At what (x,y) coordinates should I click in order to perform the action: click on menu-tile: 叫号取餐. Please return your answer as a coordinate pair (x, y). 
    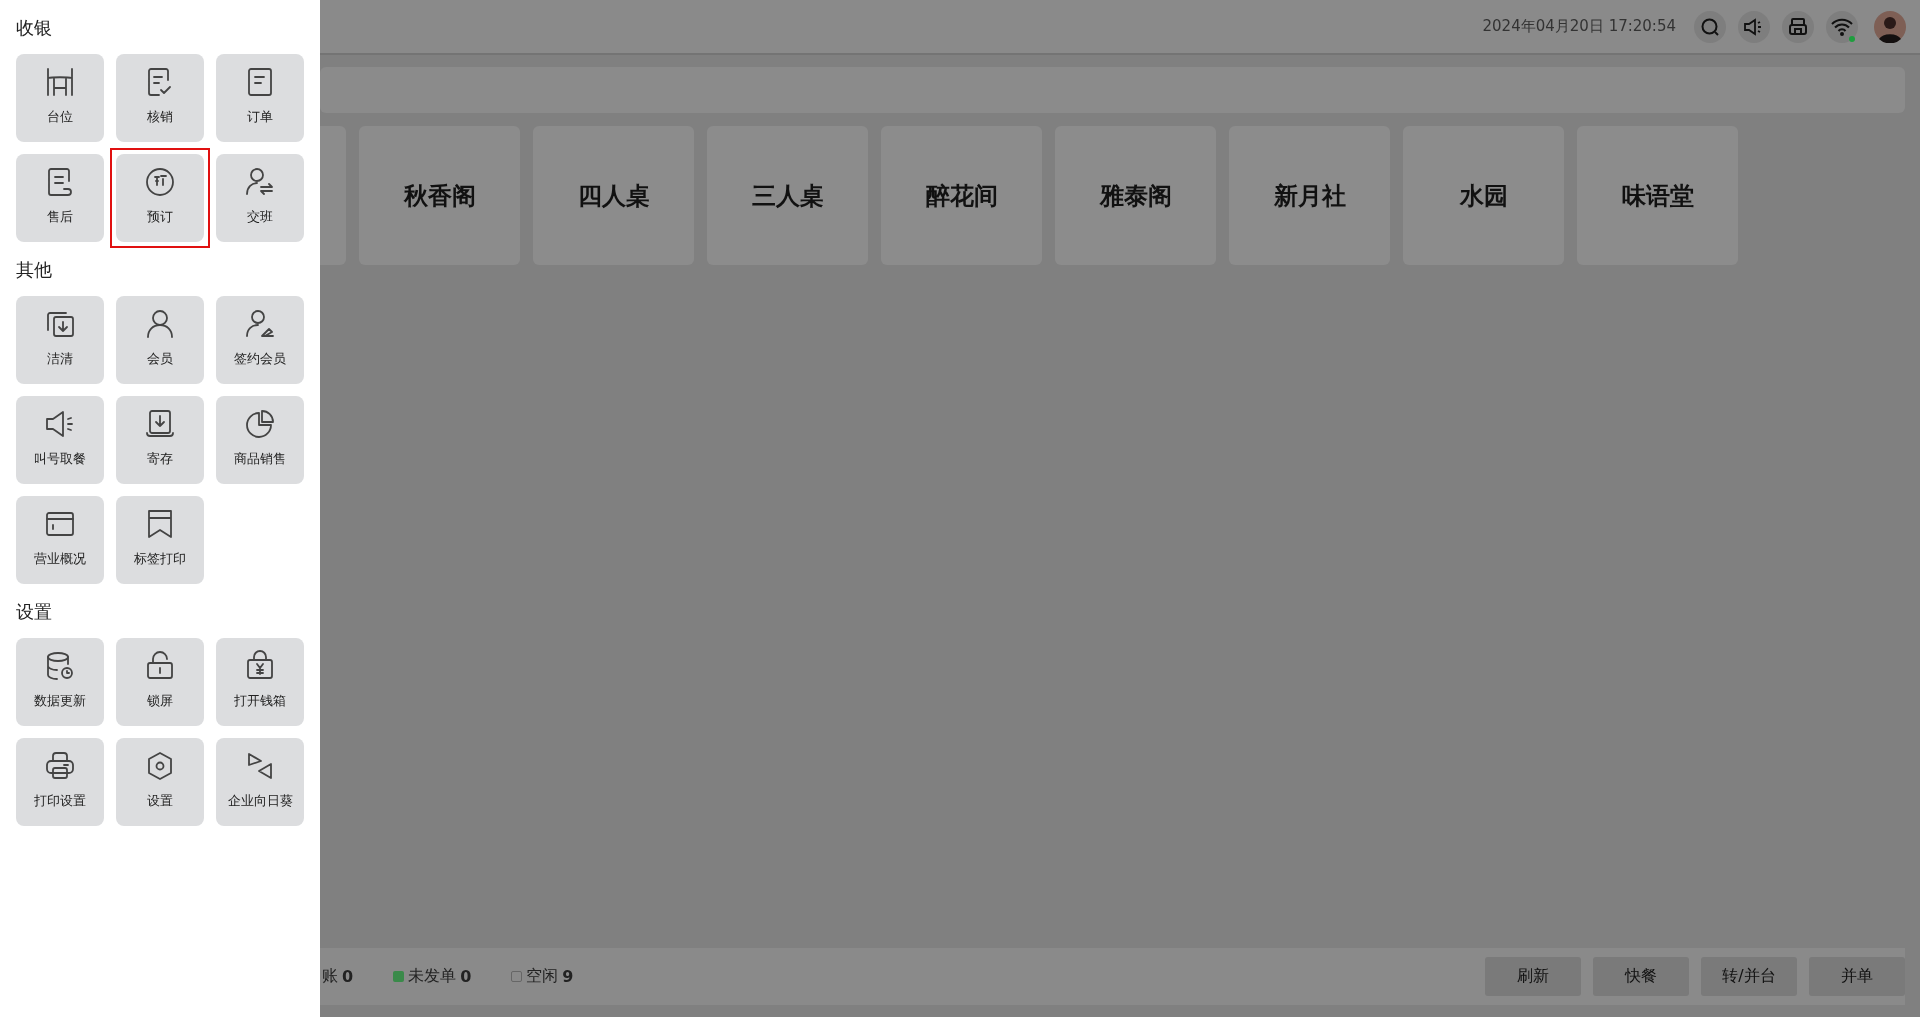
    Looking at the image, I should click on (60, 440).